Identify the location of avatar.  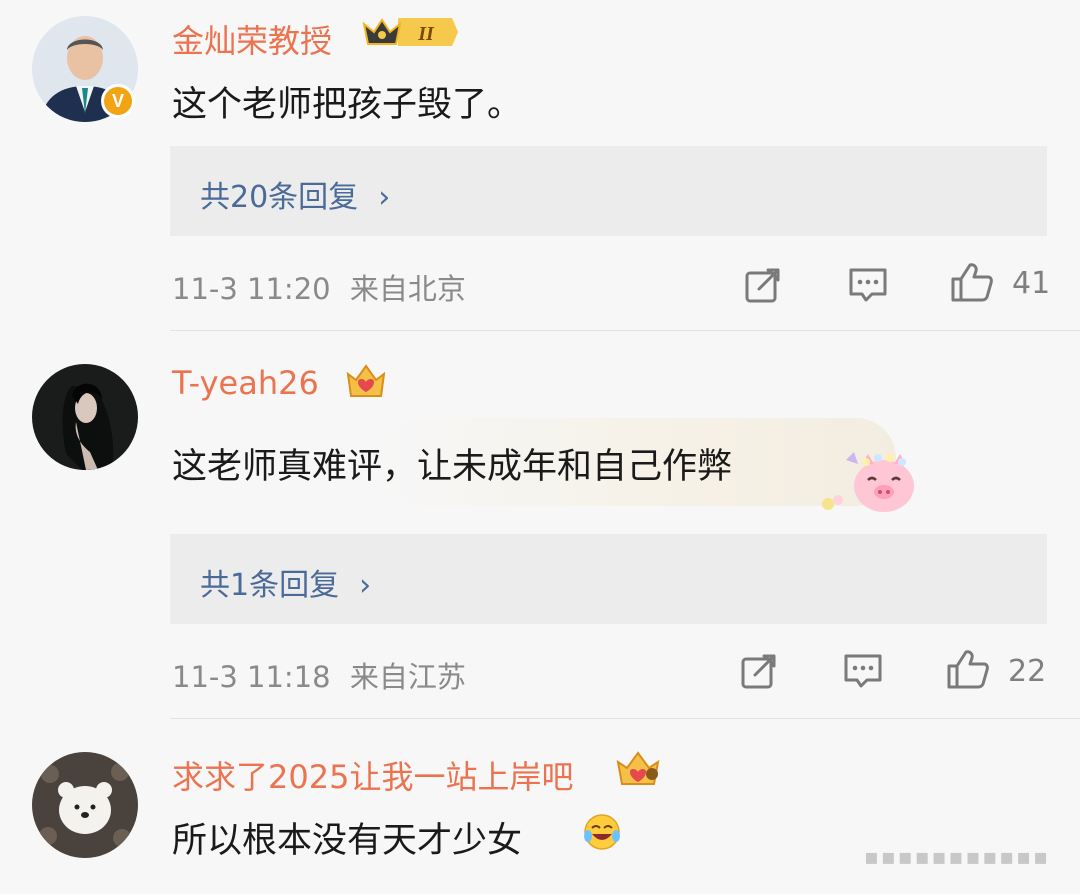
(85, 805).